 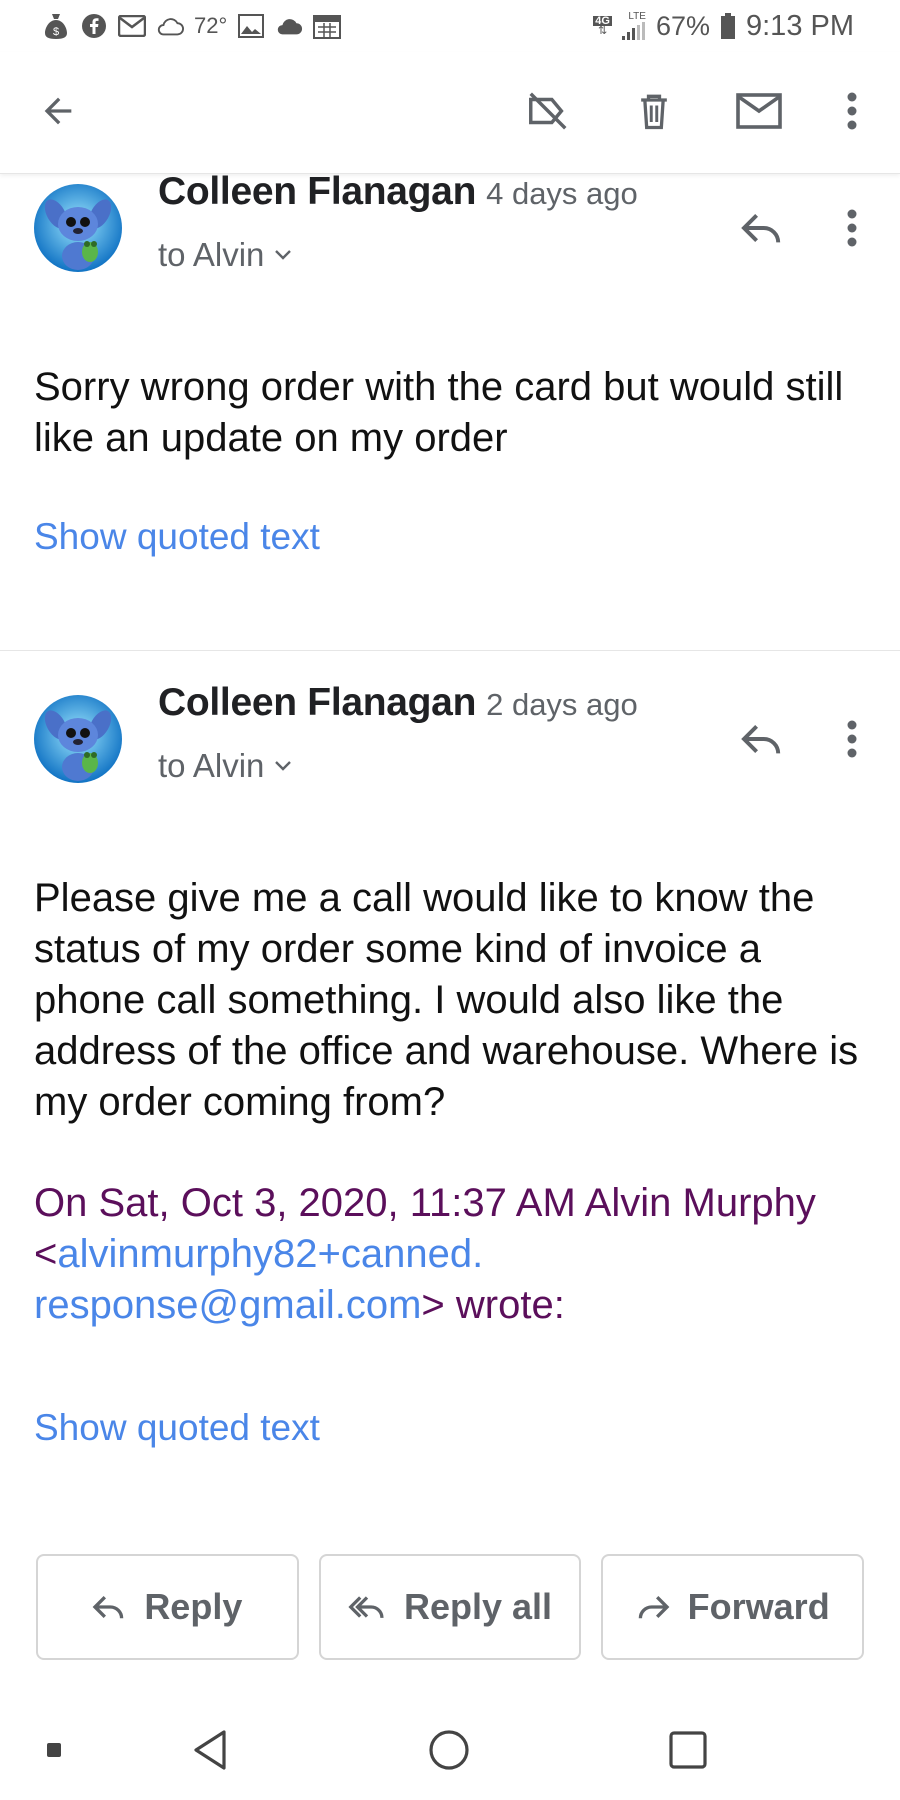 I want to click on forward-label: Forward, so click(x=758, y=1606).